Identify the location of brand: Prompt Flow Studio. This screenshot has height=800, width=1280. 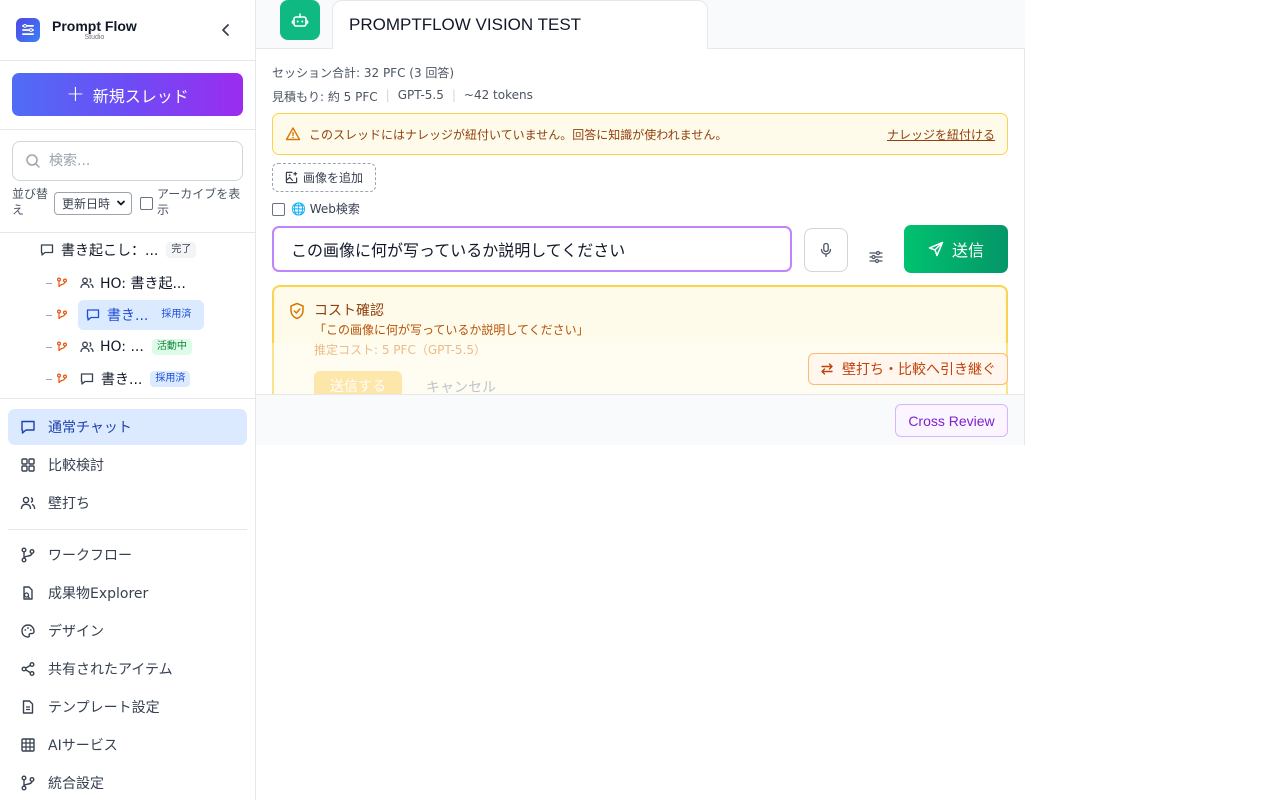
(76, 30).